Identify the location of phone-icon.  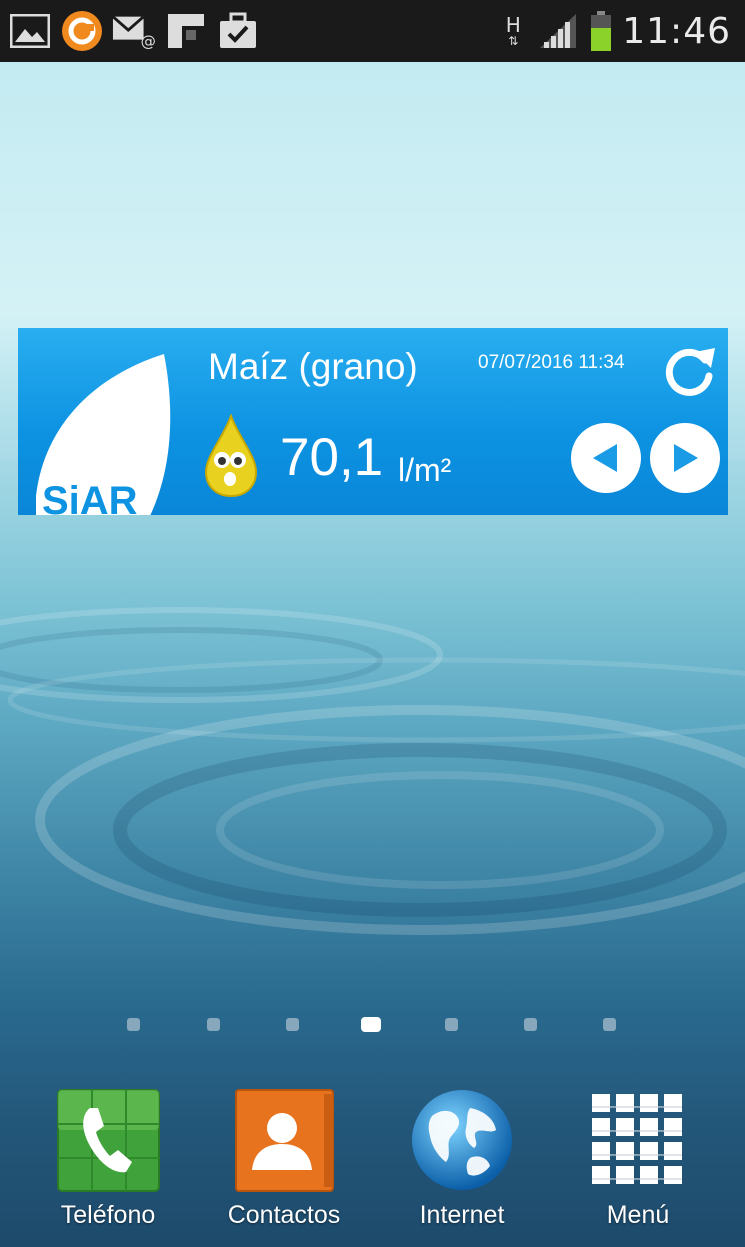
(108, 1140).